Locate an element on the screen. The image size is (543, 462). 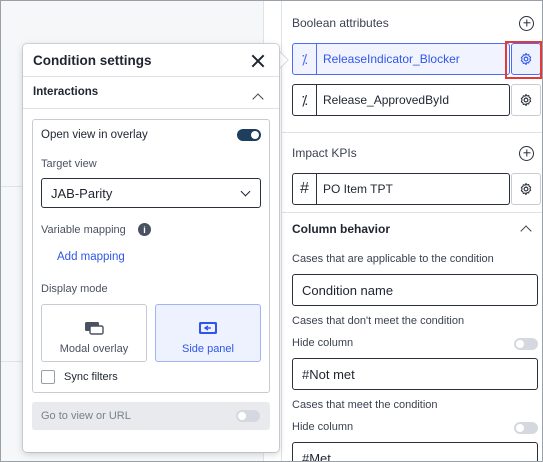
go-to-view-label: Go to view or URL is located at coordinates (86, 416).